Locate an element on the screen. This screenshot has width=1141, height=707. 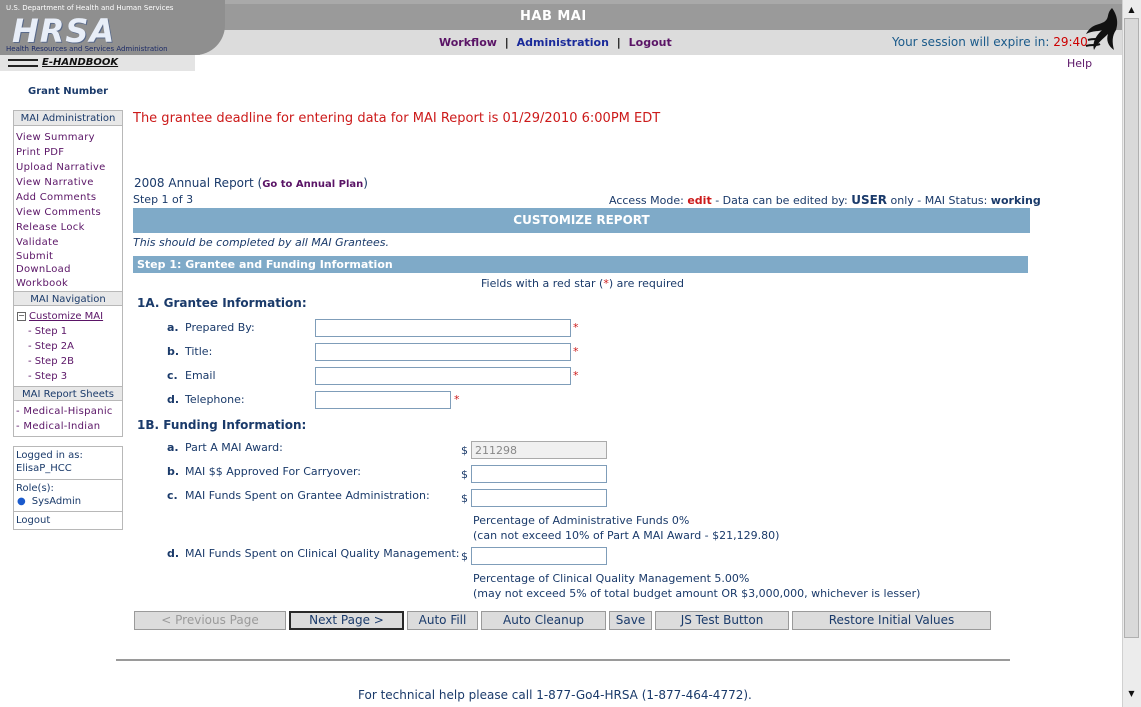
role-item: ● SysAdmin is located at coordinates (68, 501).